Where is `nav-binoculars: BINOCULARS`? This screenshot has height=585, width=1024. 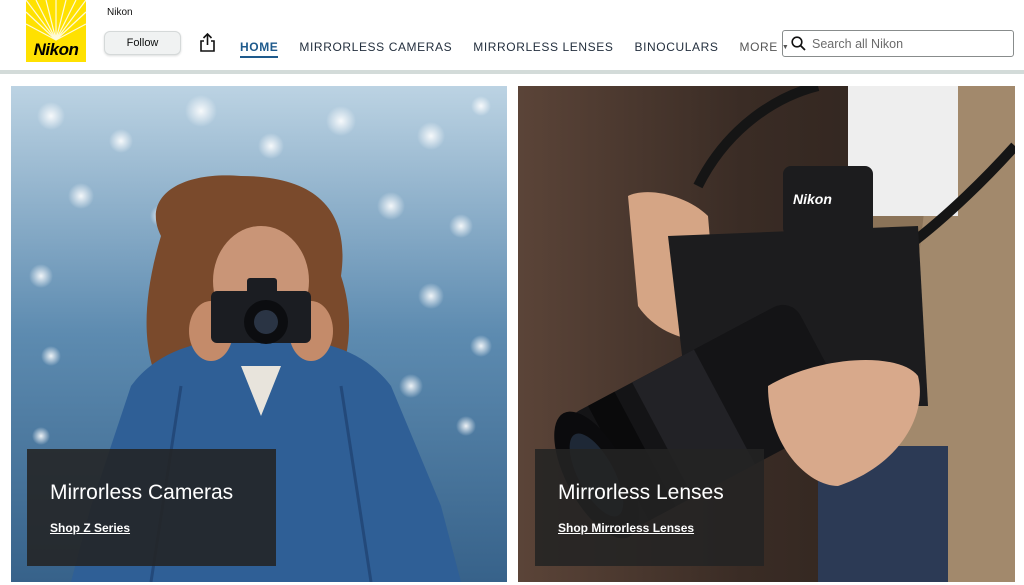
nav-binoculars: BINOCULARS is located at coordinates (676, 47).